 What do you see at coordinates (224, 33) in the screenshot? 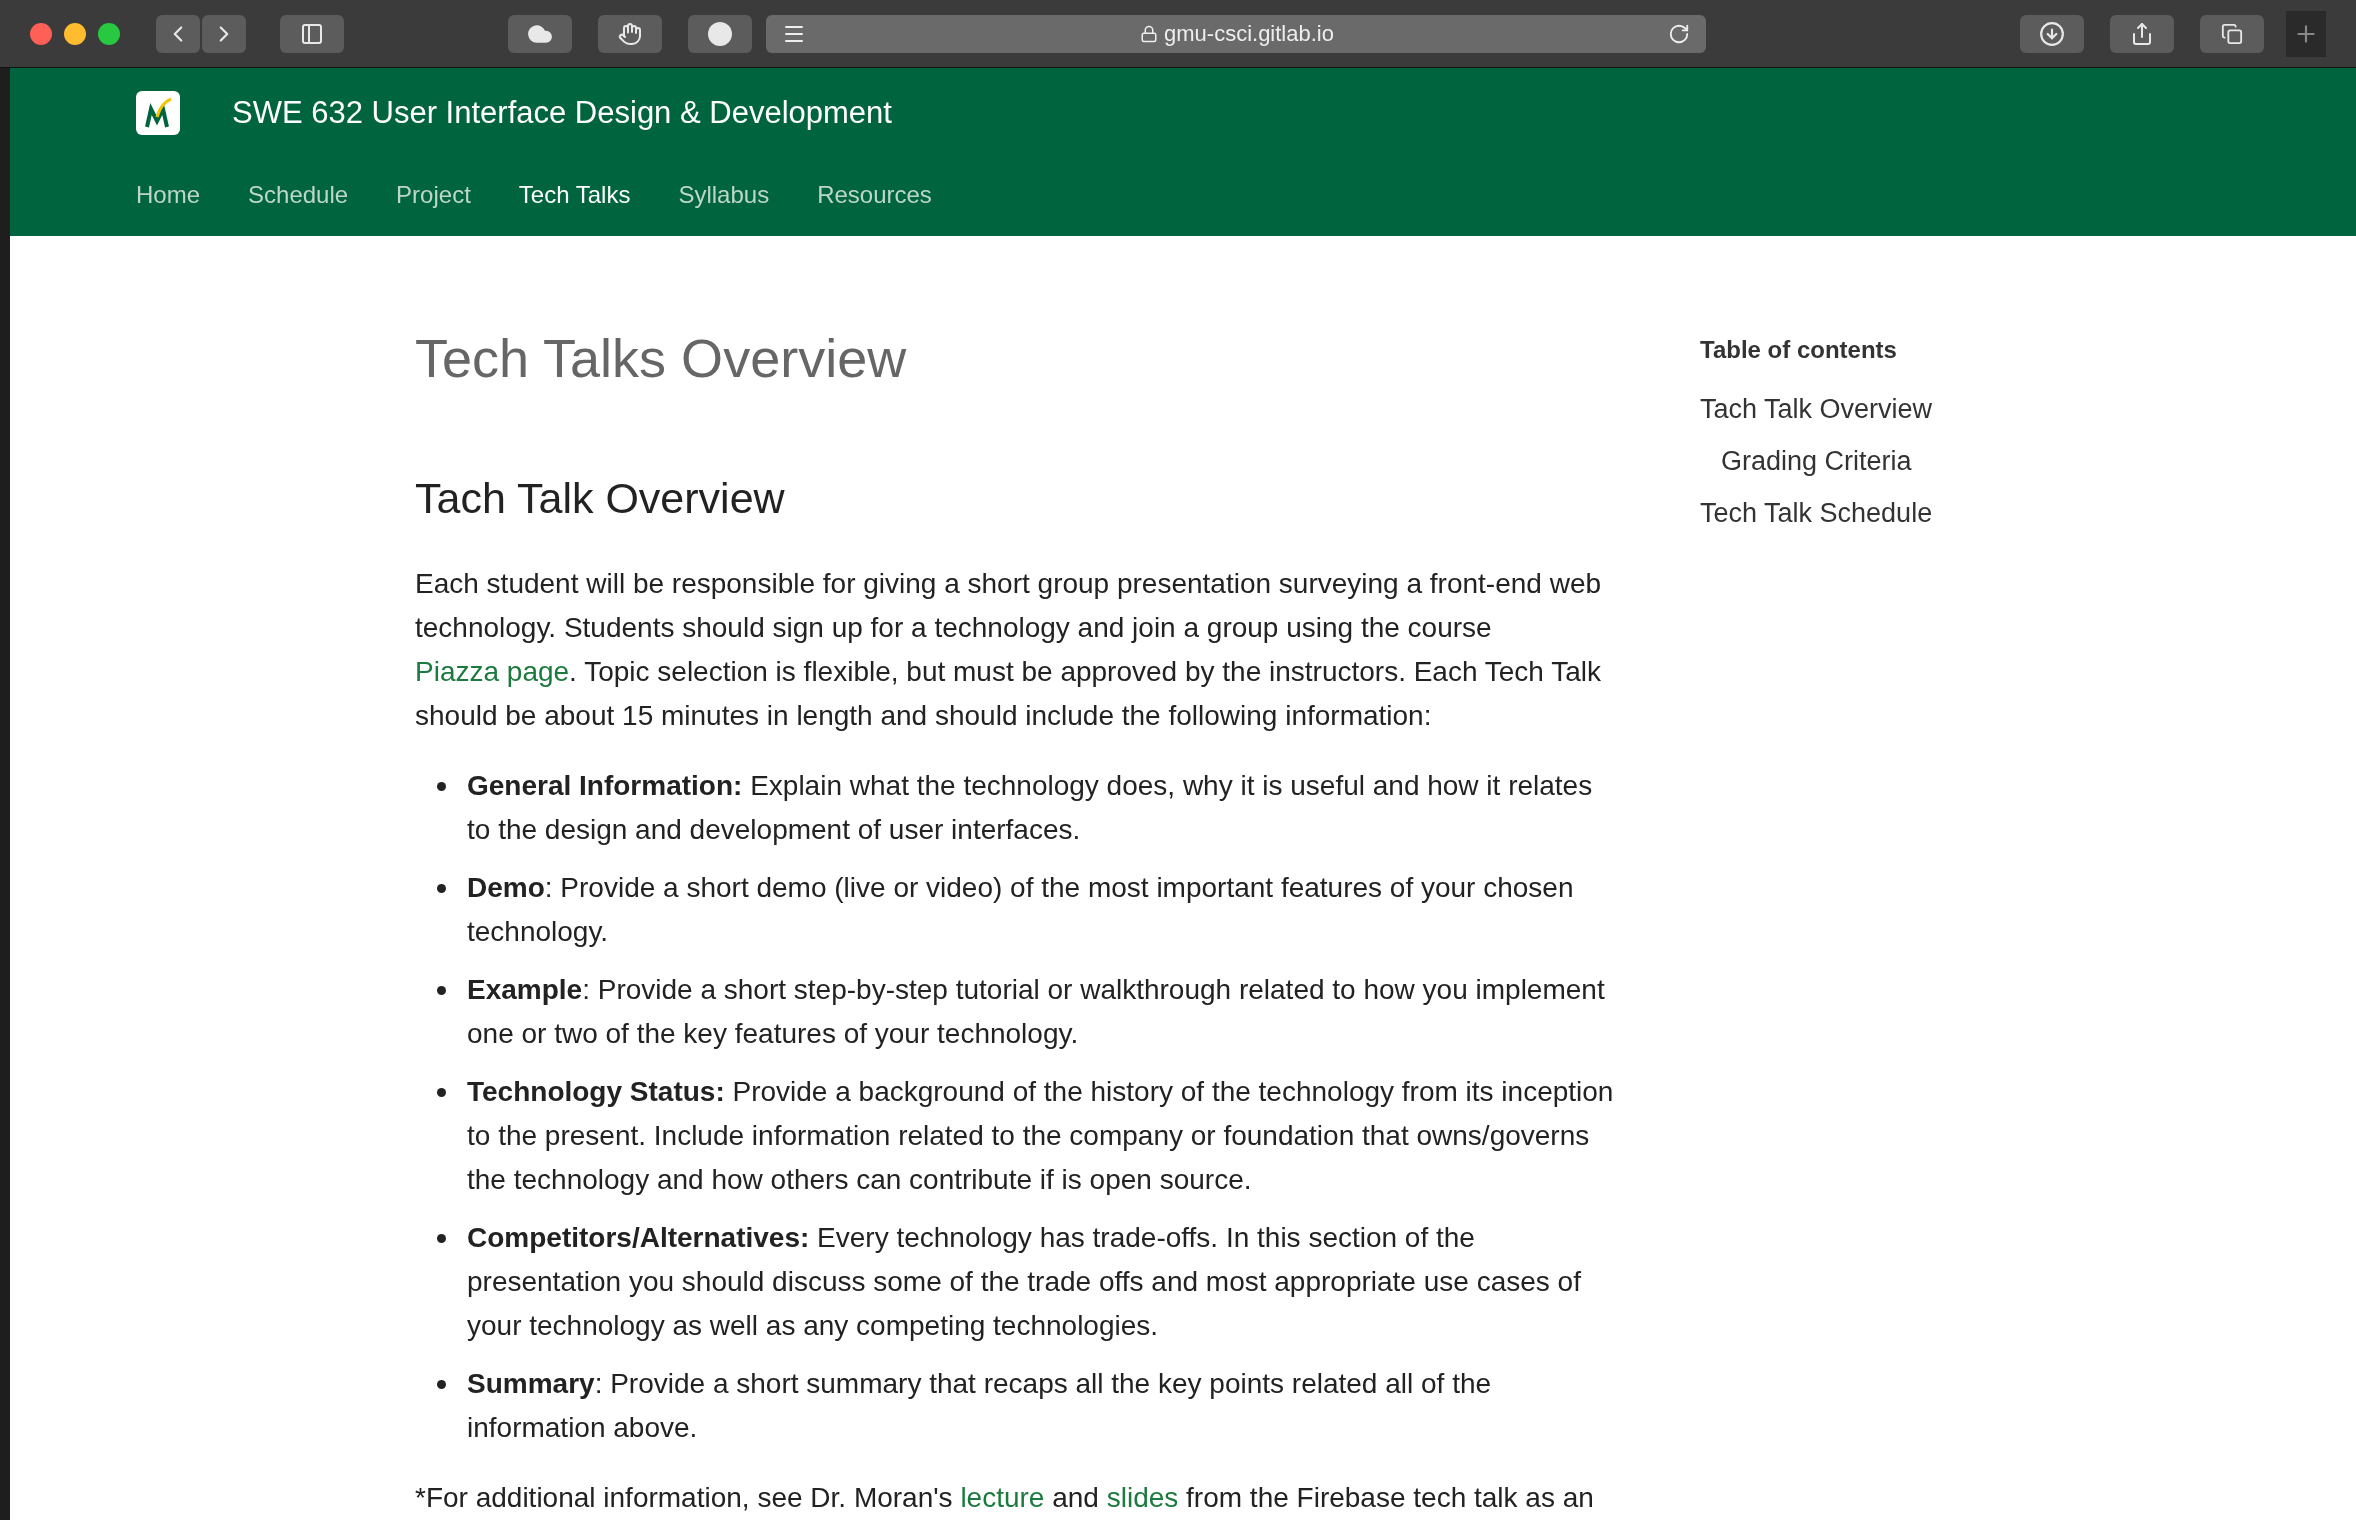
I see `forward-button` at bounding box center [224, 33].